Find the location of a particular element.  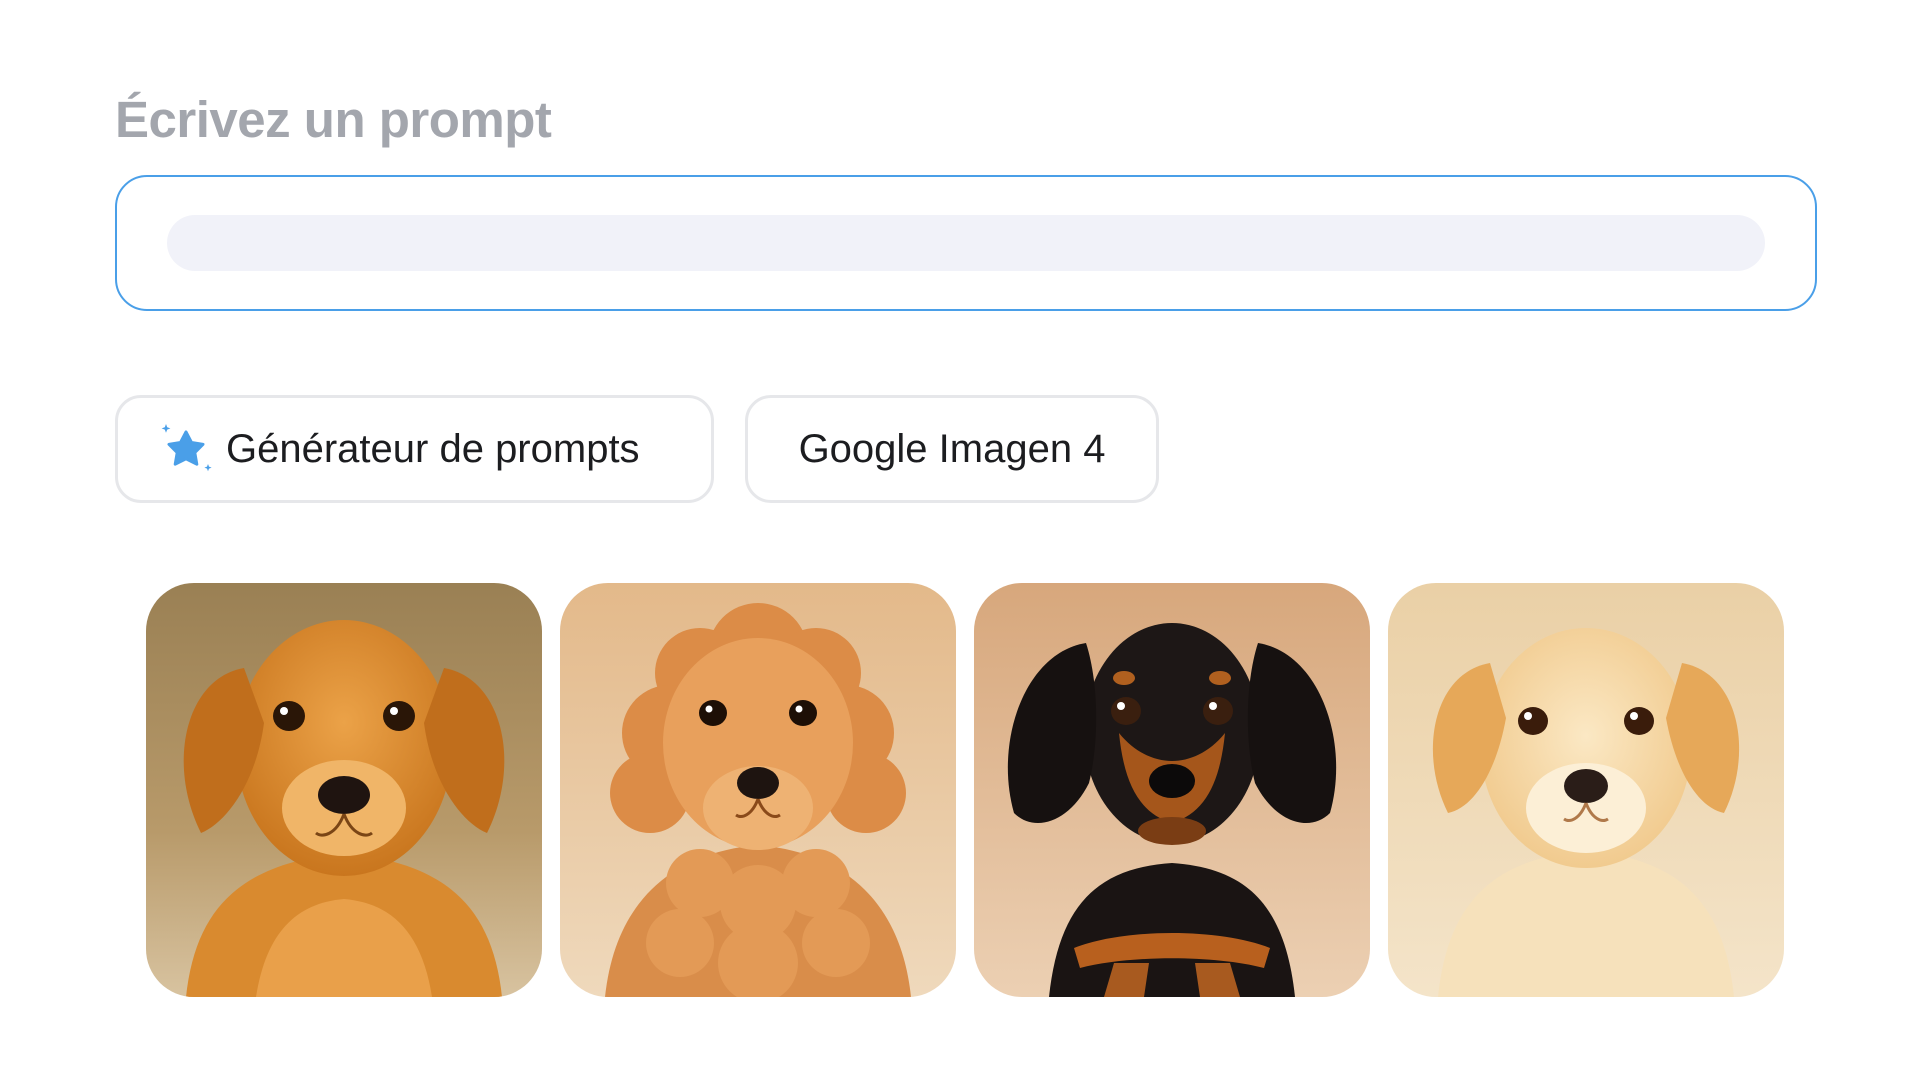

poodle-puppy-illustration is located at coordinates (758, 790).